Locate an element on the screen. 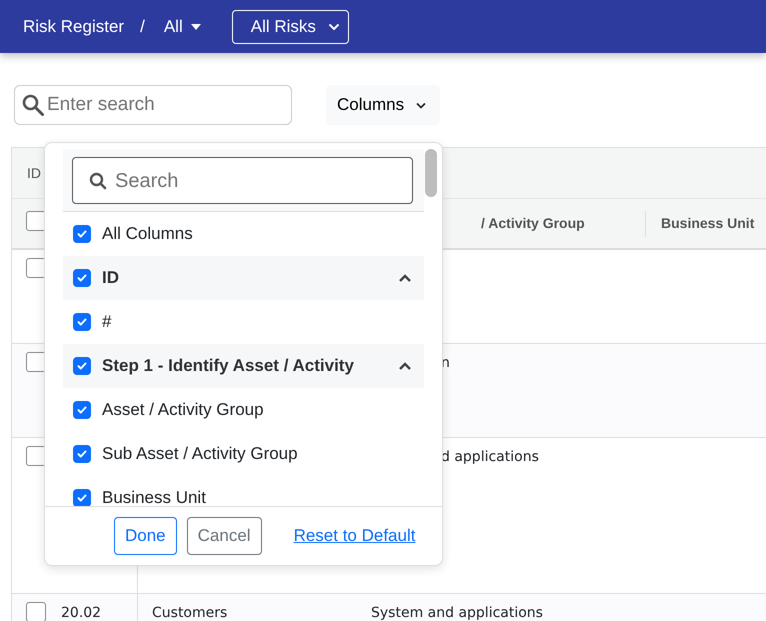 The width and height of the screenshot is (766, 621). group-label: Step 1 - Identify Asset / Activity is located at coordinates (228, 366).